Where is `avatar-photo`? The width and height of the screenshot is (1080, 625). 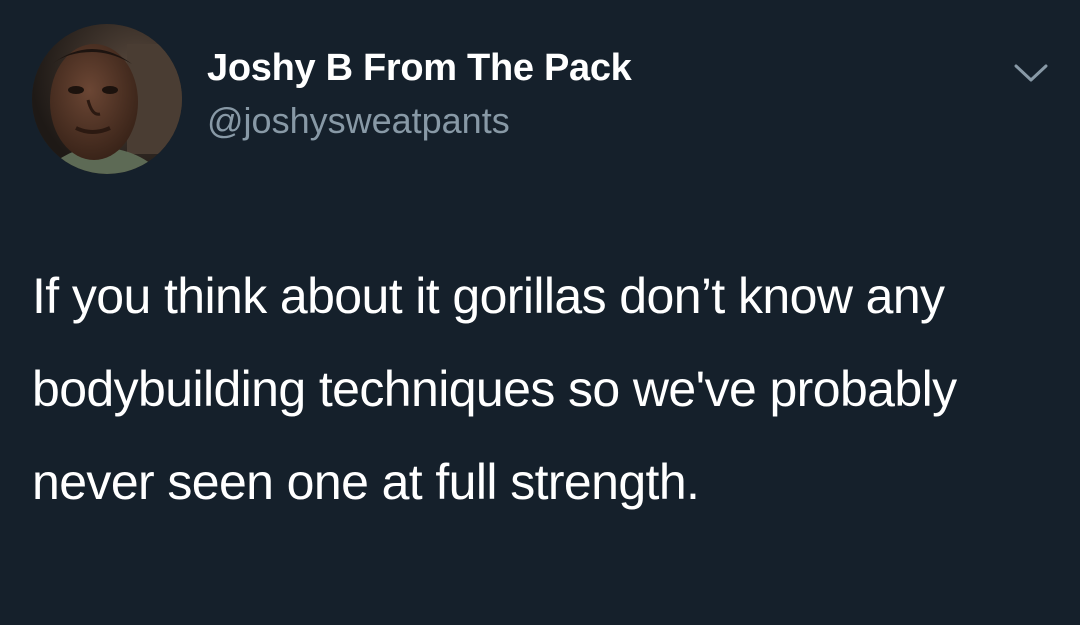
avatar-photo is located at coordinates (107, 99).